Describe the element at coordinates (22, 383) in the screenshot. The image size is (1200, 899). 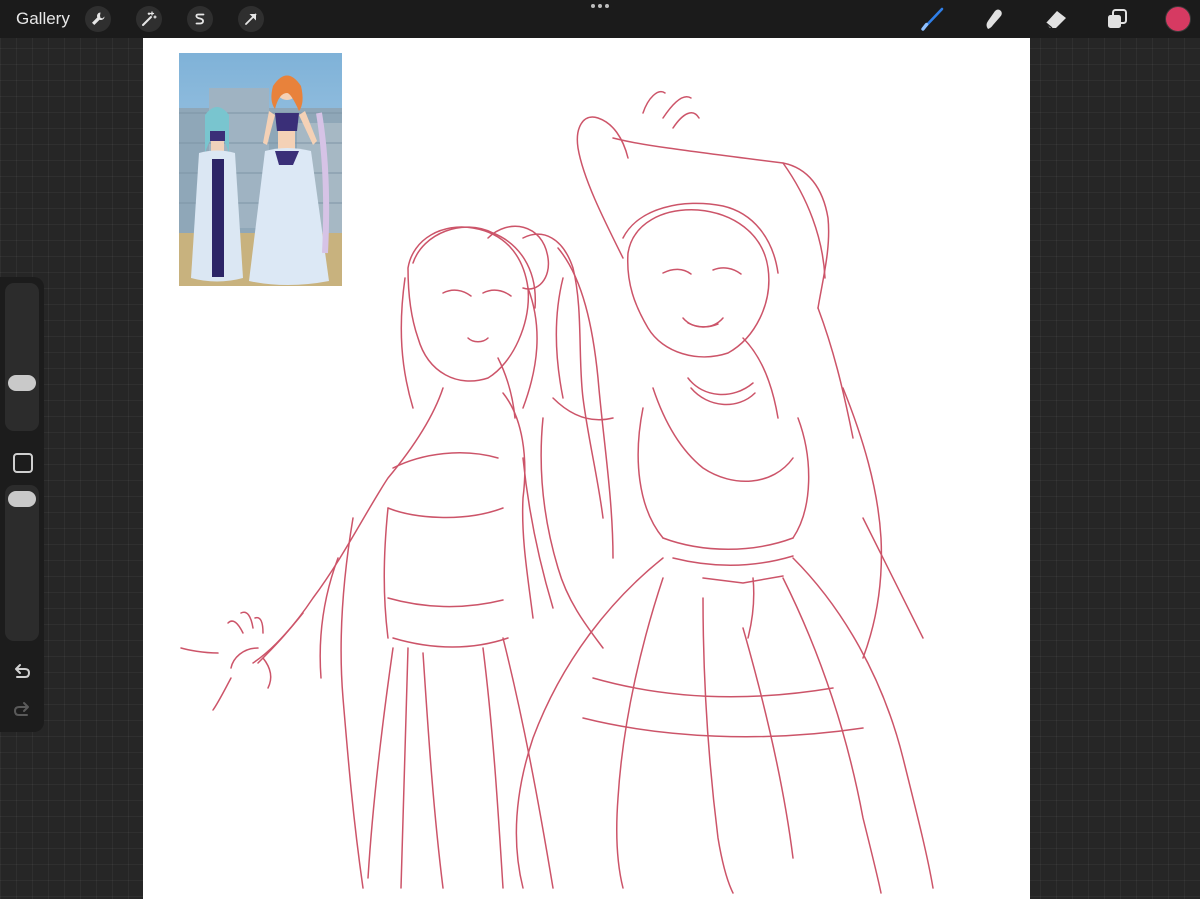
I see `brush-size-thumb` at that location.